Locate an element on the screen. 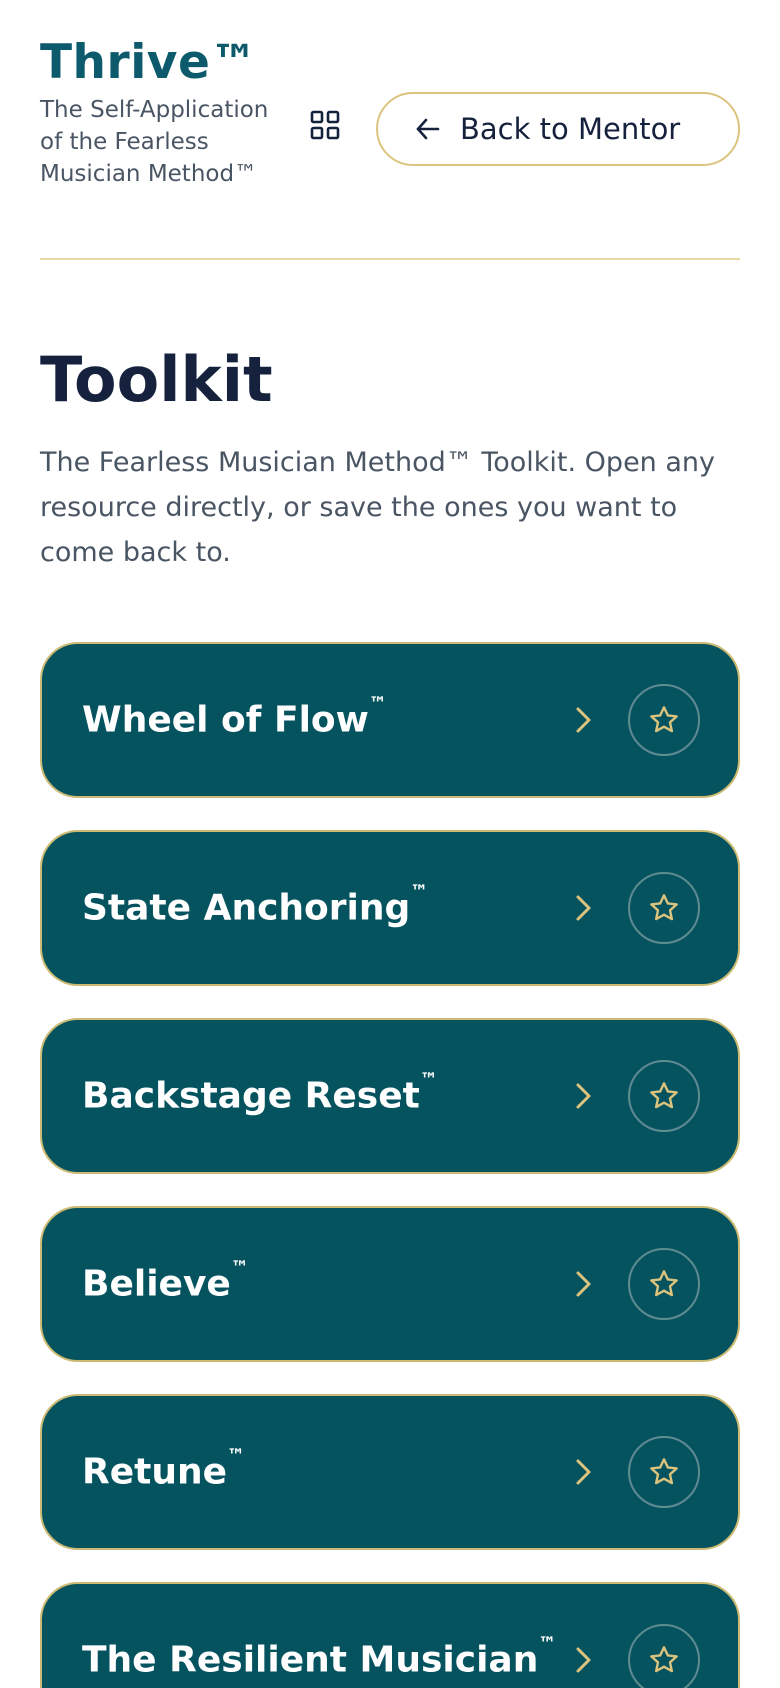  toolkit-card-backstage-reset: Backstage Reset™ is located at coordinates (390, 1096).